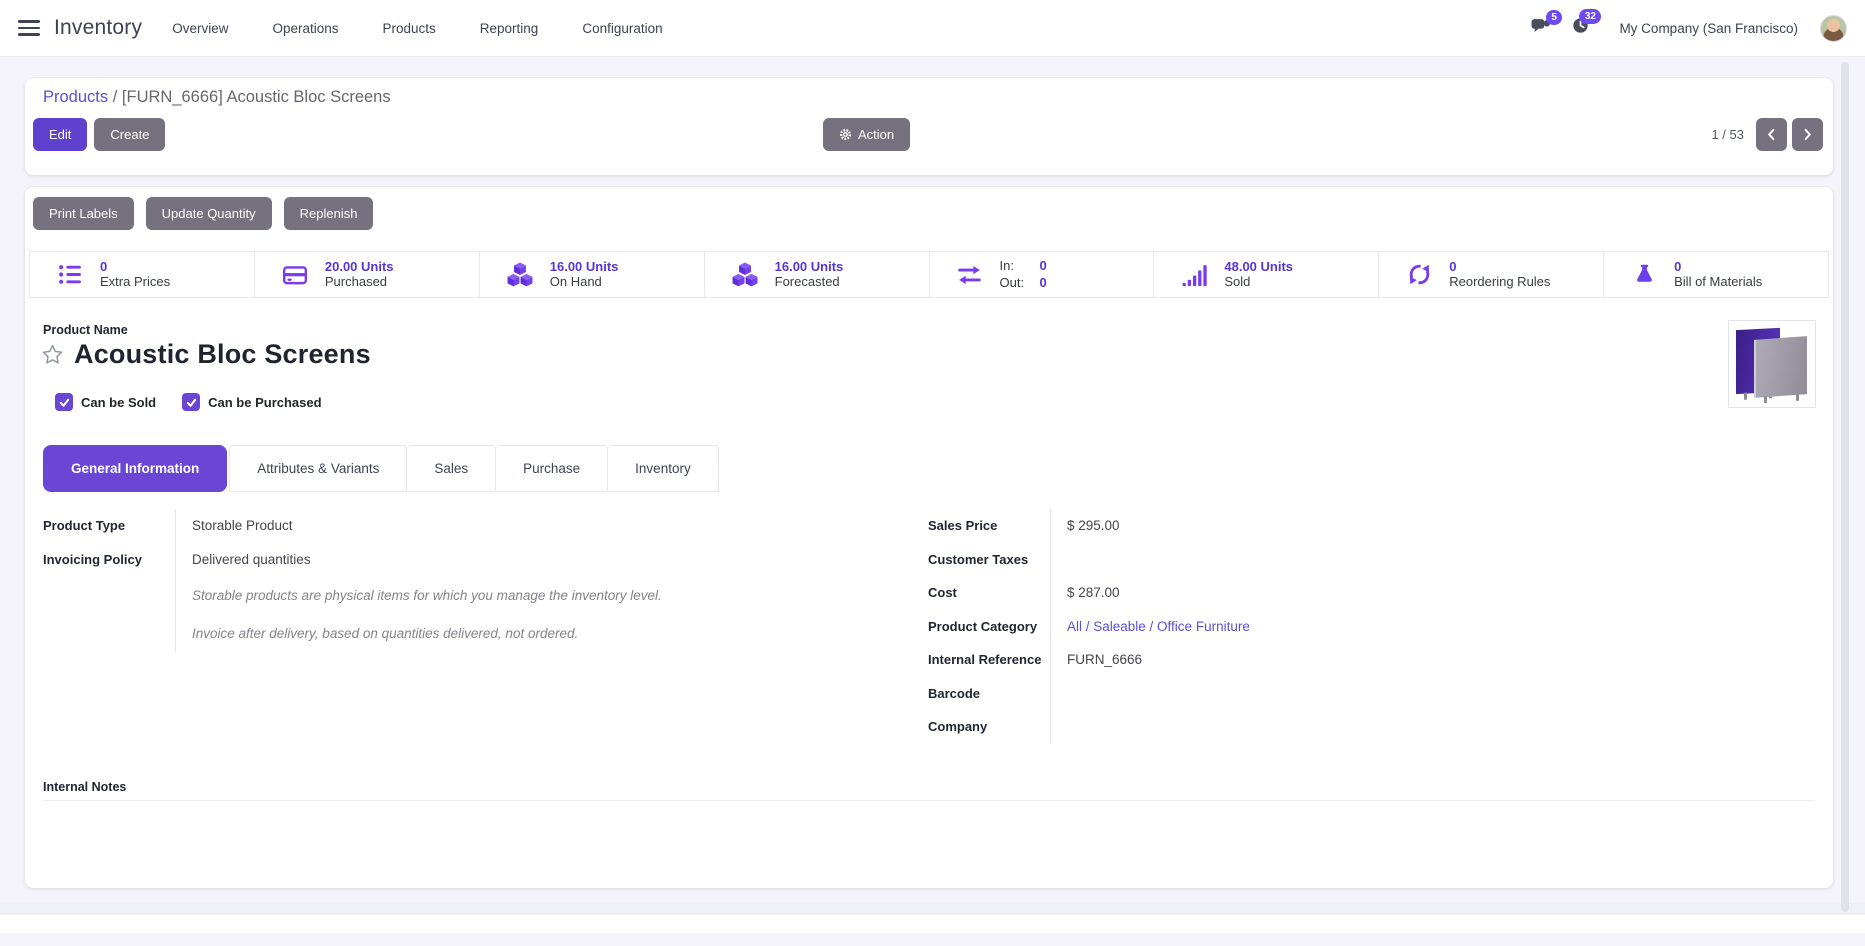 This screenshot has height=946, width=1865. I want to click on stat-in-out: In: 0 Out: 0, so click(1042, 274).